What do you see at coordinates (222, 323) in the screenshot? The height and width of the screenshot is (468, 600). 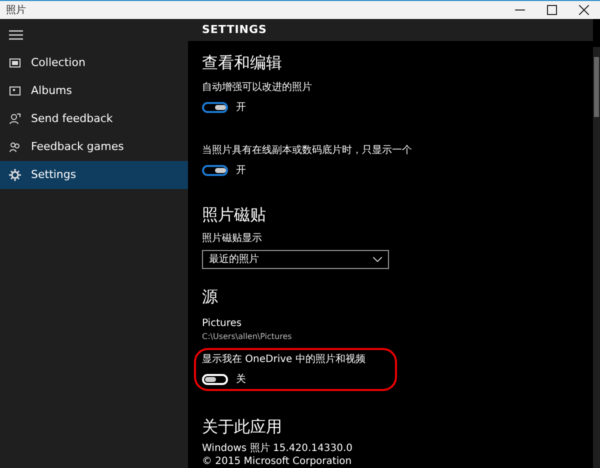 I see `folder-name: Pictures` at bounding box center [222, 323].